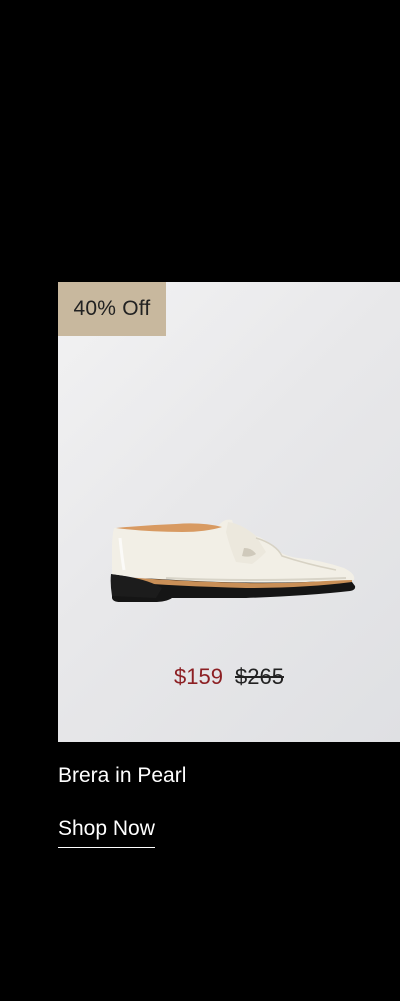  Describe the element at coordinates (259, 676) in the screenshot. I see `original-price: $265` at that location.